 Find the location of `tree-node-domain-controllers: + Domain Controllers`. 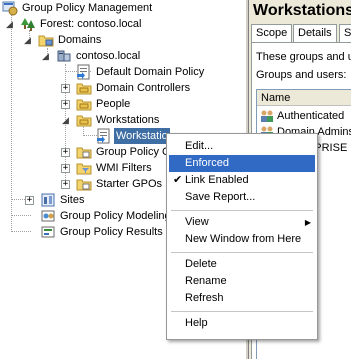

tree-node-domain-controllers: + Domain Controllers is located at coordinates (110, 88).